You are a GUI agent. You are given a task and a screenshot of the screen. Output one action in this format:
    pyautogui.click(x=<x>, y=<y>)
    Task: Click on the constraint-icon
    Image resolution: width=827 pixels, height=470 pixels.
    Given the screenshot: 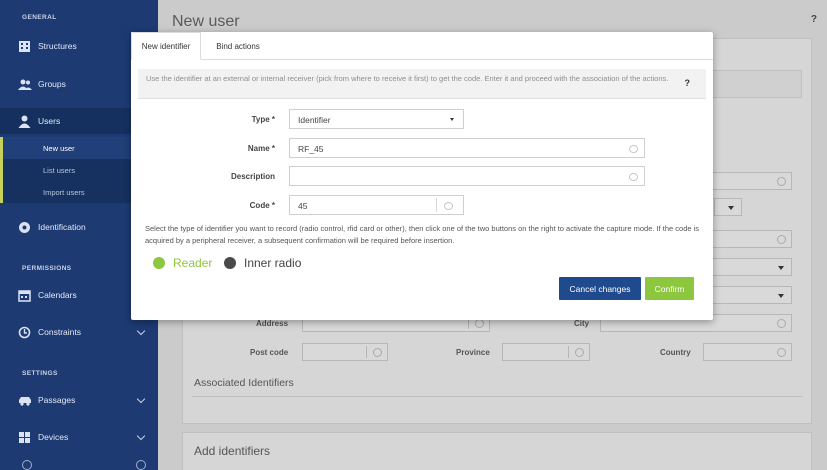 What is the action you would take?
    pyautogui.click(x=24, y=332)
    